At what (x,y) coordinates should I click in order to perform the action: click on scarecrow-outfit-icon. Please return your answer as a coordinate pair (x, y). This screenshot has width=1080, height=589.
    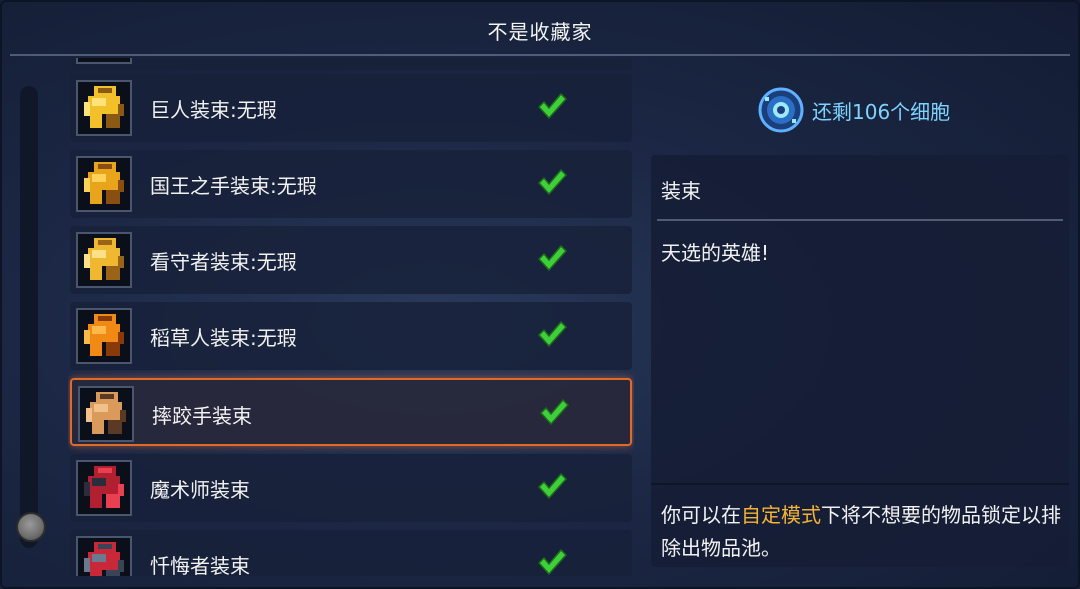
    Looking at the image, I should click on (104, 335).